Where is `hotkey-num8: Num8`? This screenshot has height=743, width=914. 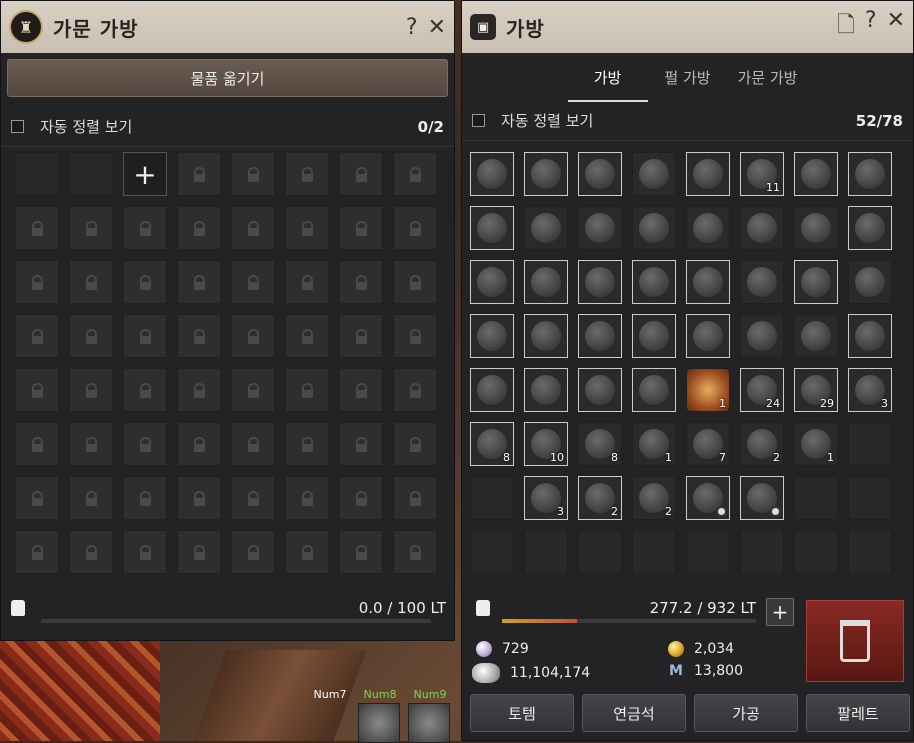
hotkey-num8: Num8 is located at coordinates (380, 715).